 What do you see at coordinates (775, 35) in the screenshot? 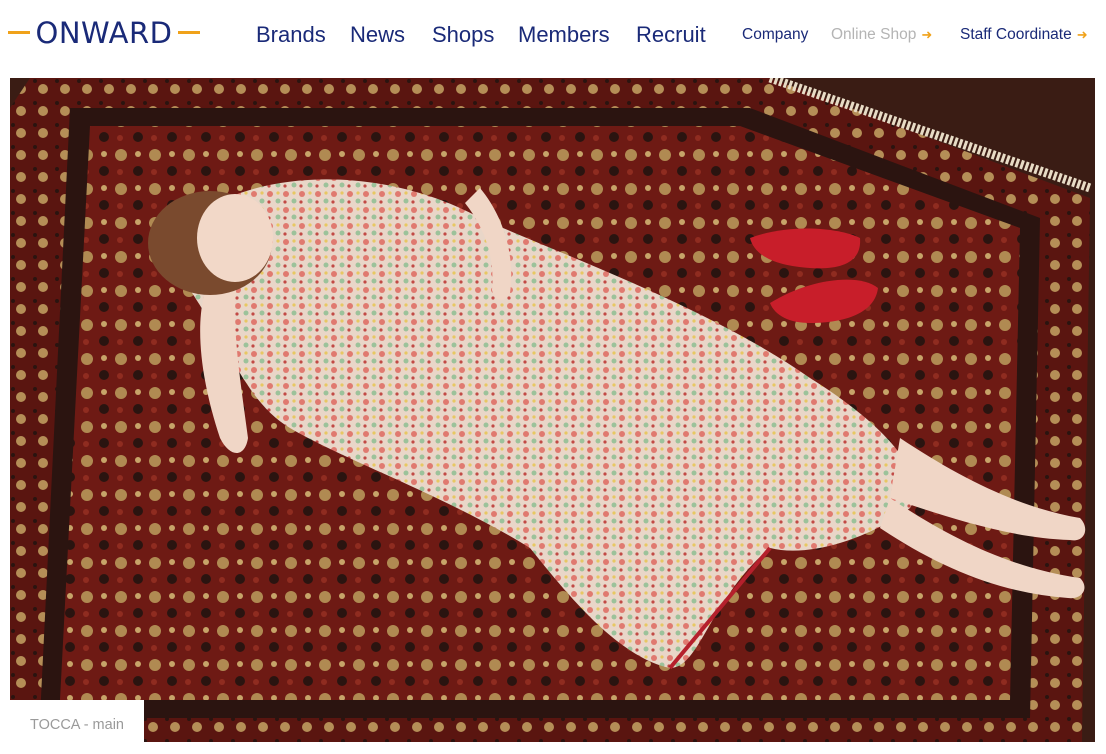
I see `nav-company: Company` at bounding box center [775, 35].